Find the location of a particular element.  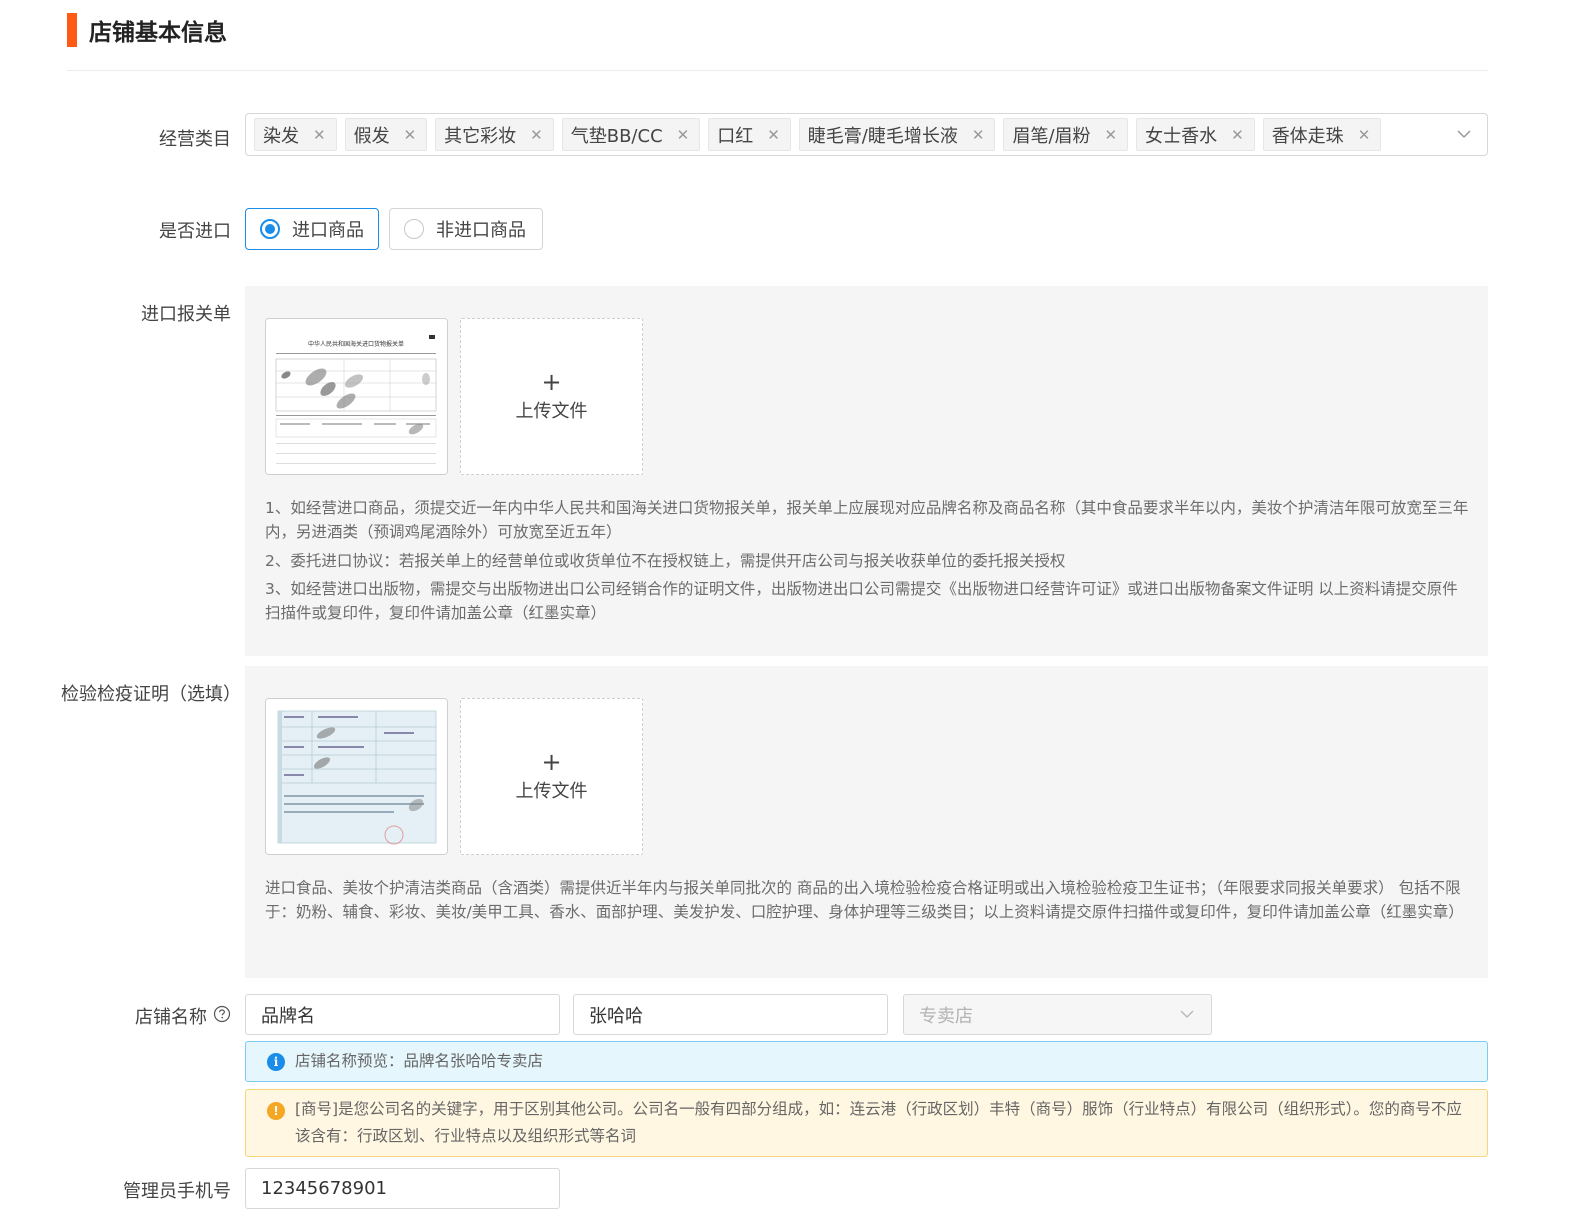

category-tag: 气垫BB/CC ✕ is located at coordinates (631, 134).